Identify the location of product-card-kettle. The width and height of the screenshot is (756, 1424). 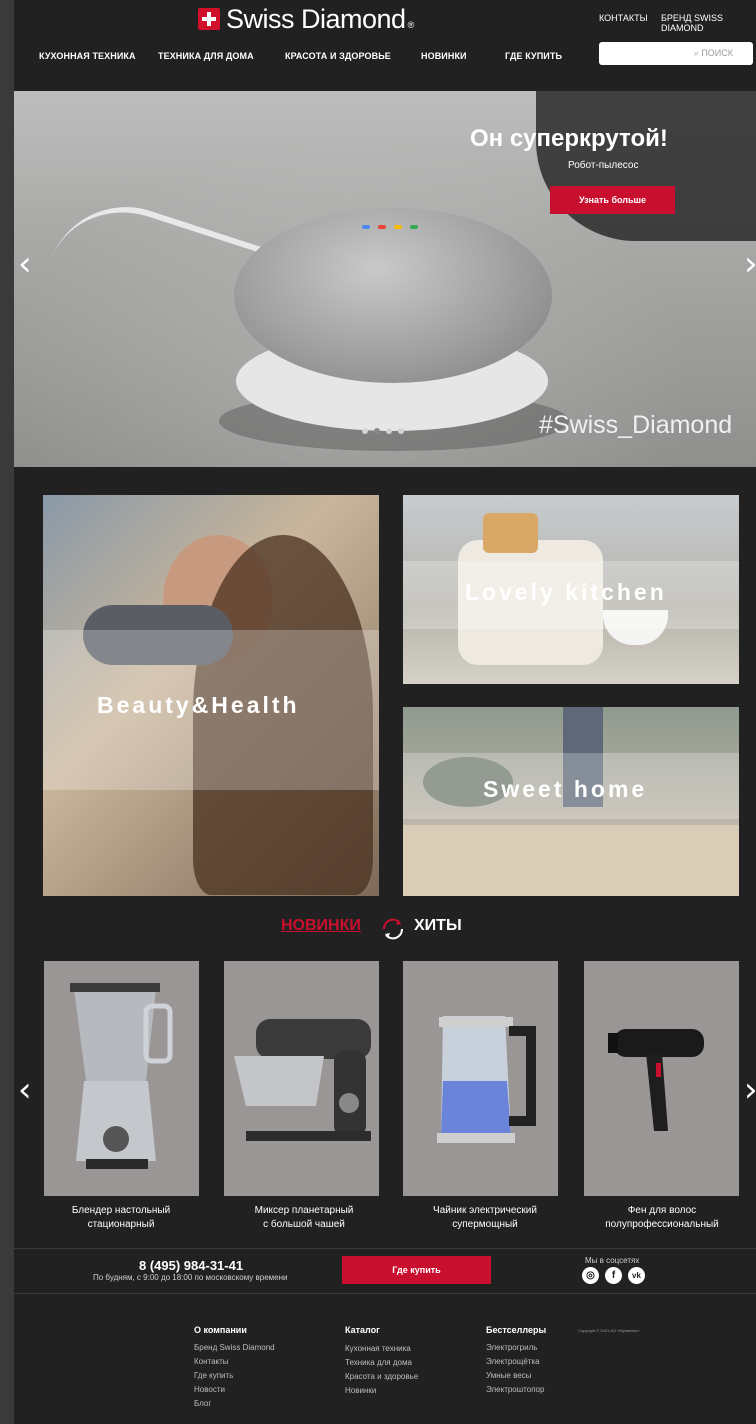
(480, 1078).